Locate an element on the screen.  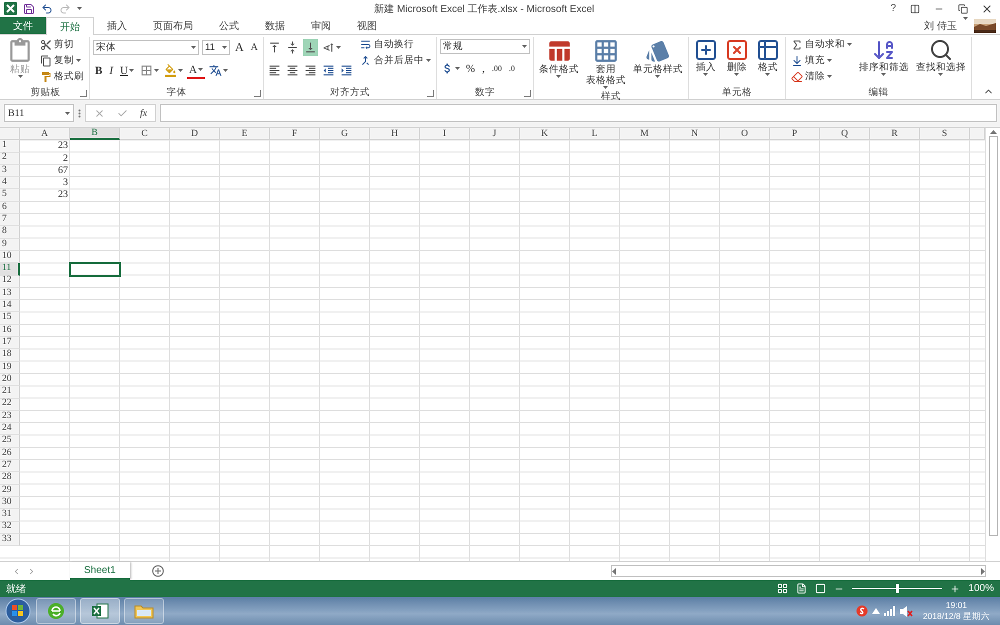
row-header: 33 is located at coordinates (10, 540).